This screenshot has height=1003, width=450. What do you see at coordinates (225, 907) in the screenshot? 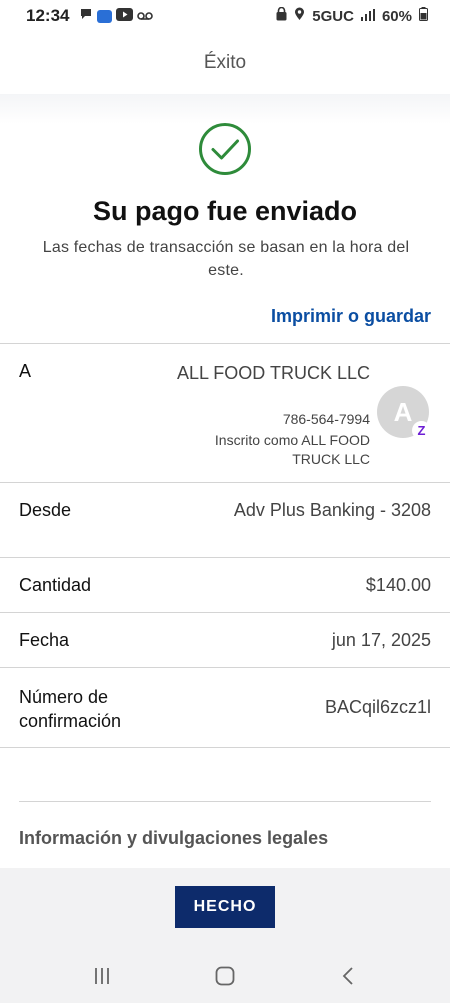
I see `done-button: HECHO` at bounding box center [225, 907].